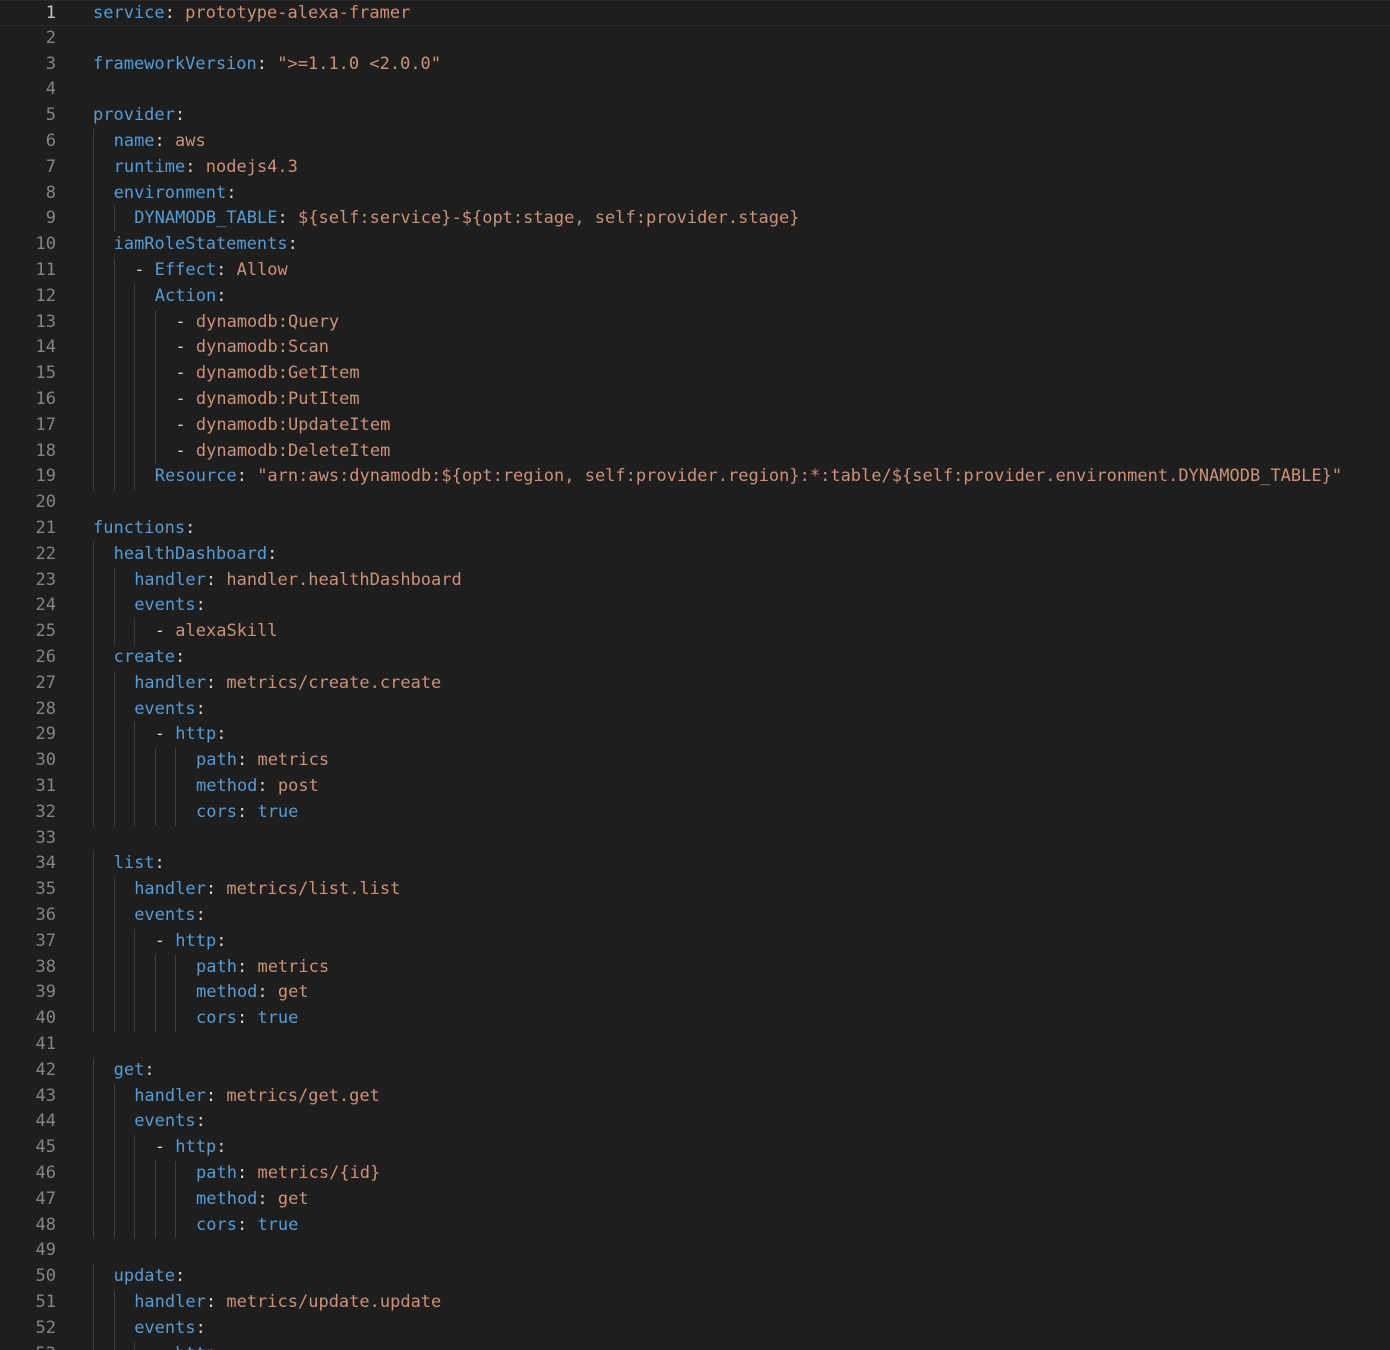 The image size is (1390, 1350). I want to click on code-line: 33, so click(695, 839).